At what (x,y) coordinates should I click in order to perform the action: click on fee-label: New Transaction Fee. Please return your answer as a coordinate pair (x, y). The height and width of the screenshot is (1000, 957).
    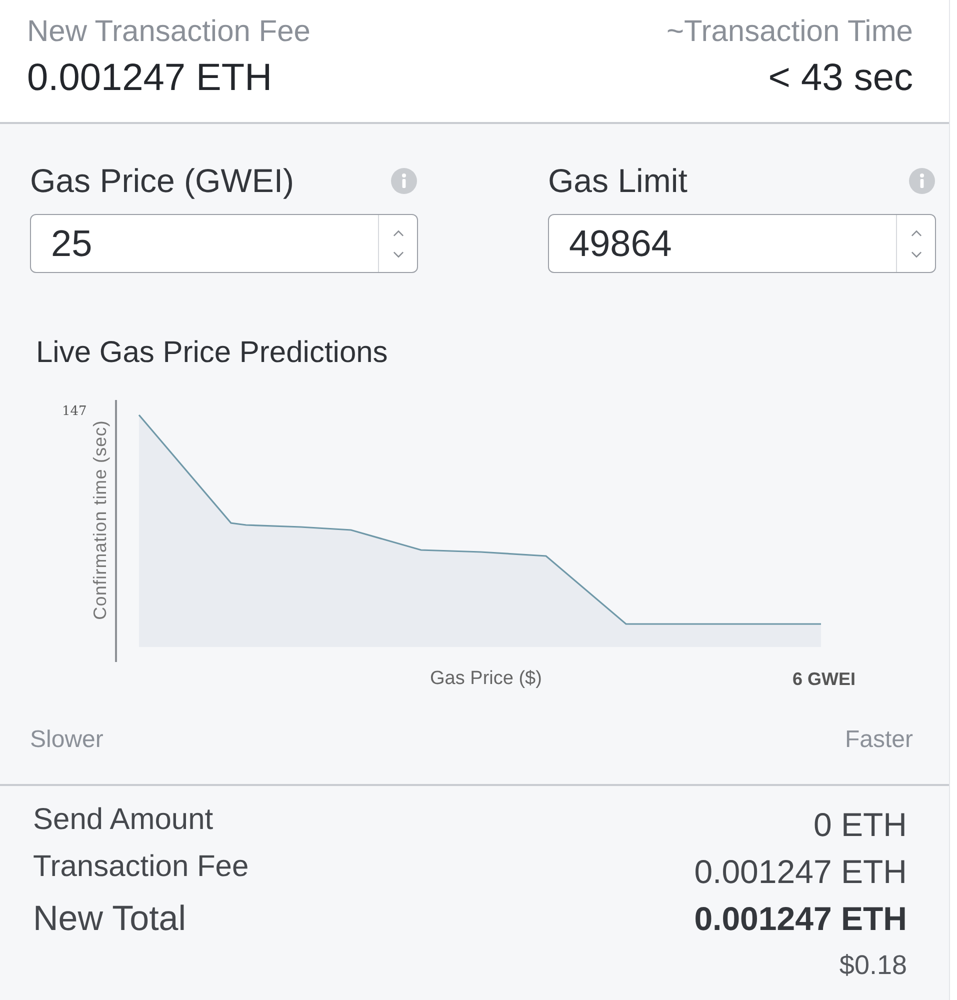
    Looking at the image, I should click on (168, 32).